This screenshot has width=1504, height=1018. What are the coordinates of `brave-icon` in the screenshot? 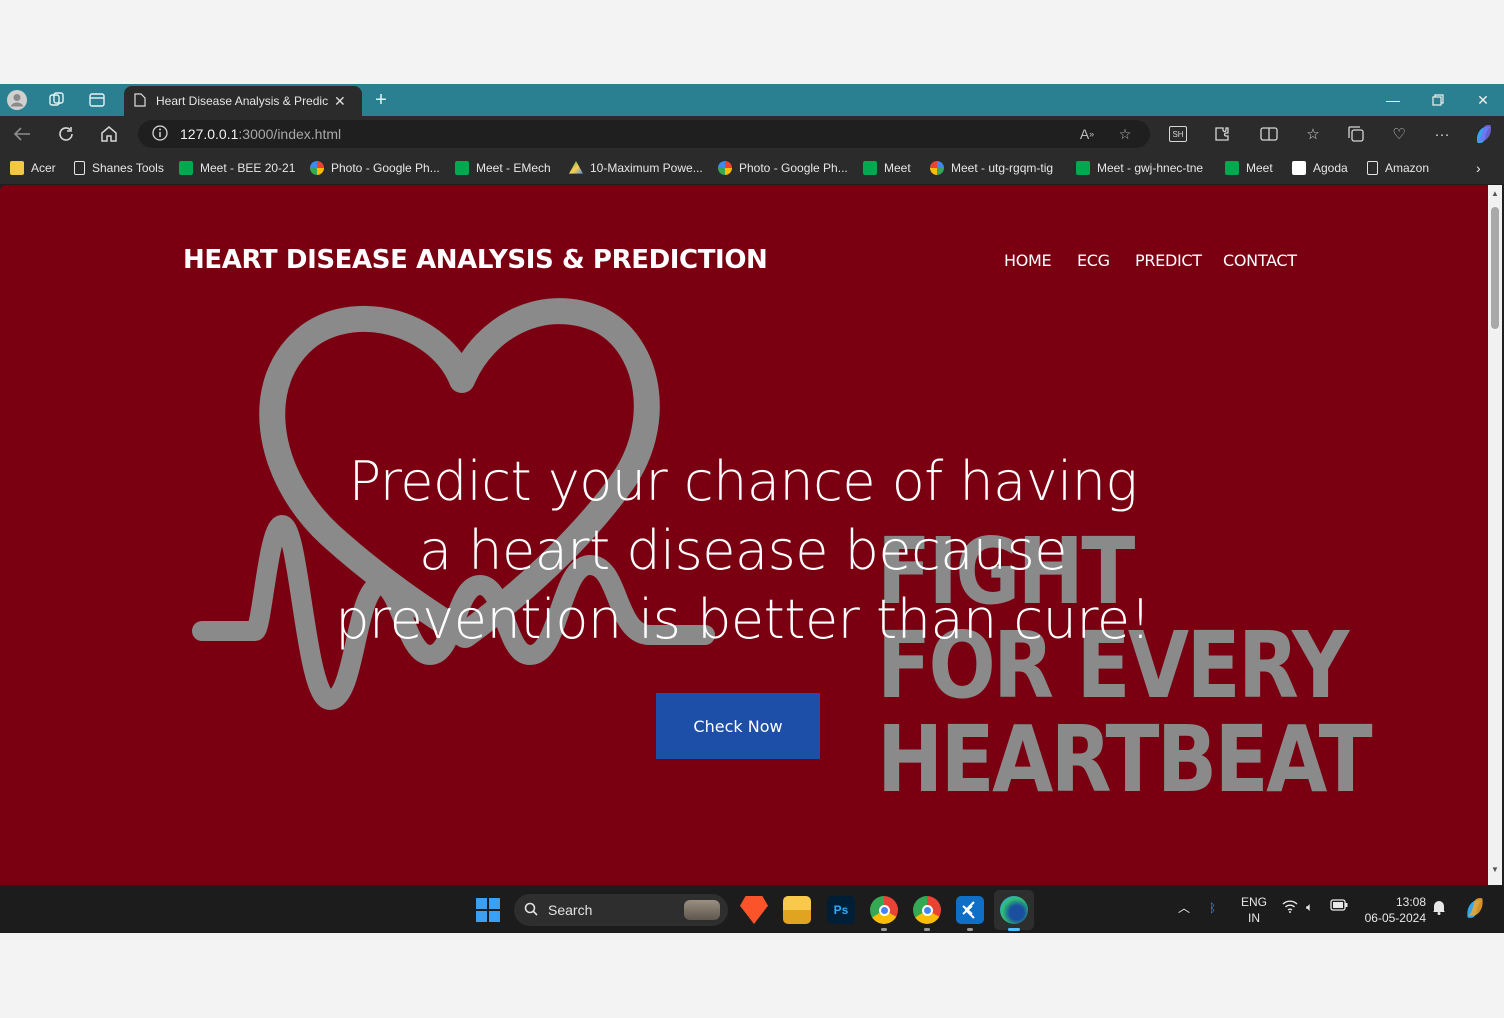 It's located at (754, 910).